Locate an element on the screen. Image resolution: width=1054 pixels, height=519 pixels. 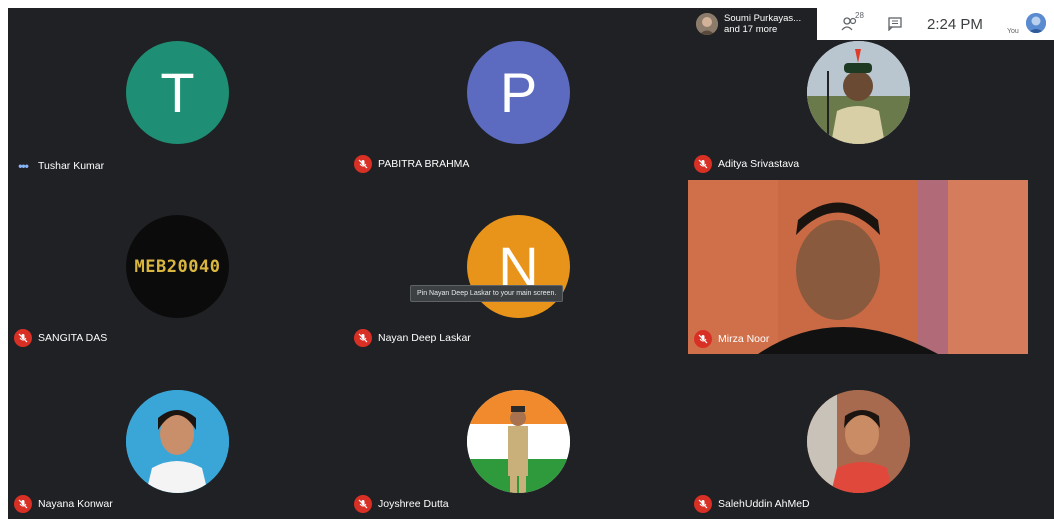
nameplate: Aditya Srivastava is located at coordinates (746, 164).